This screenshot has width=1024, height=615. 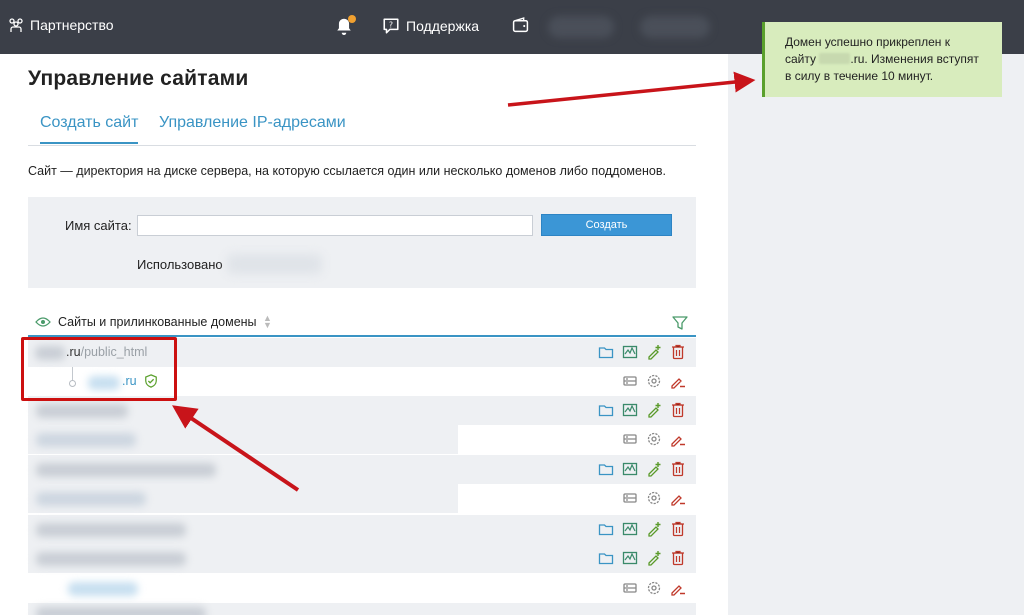 I want to click on filter-icon, so click(x=680, y=323).